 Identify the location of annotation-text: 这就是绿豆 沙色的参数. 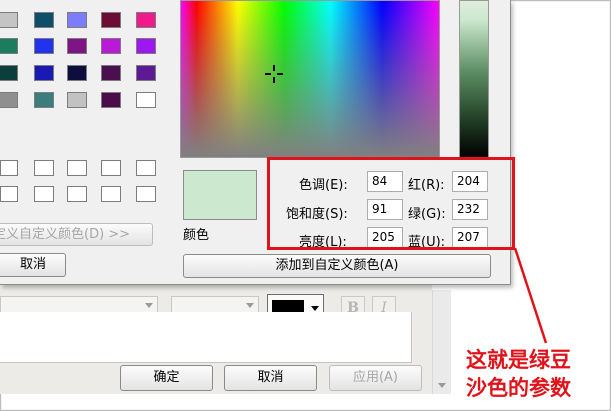
(518, 374).